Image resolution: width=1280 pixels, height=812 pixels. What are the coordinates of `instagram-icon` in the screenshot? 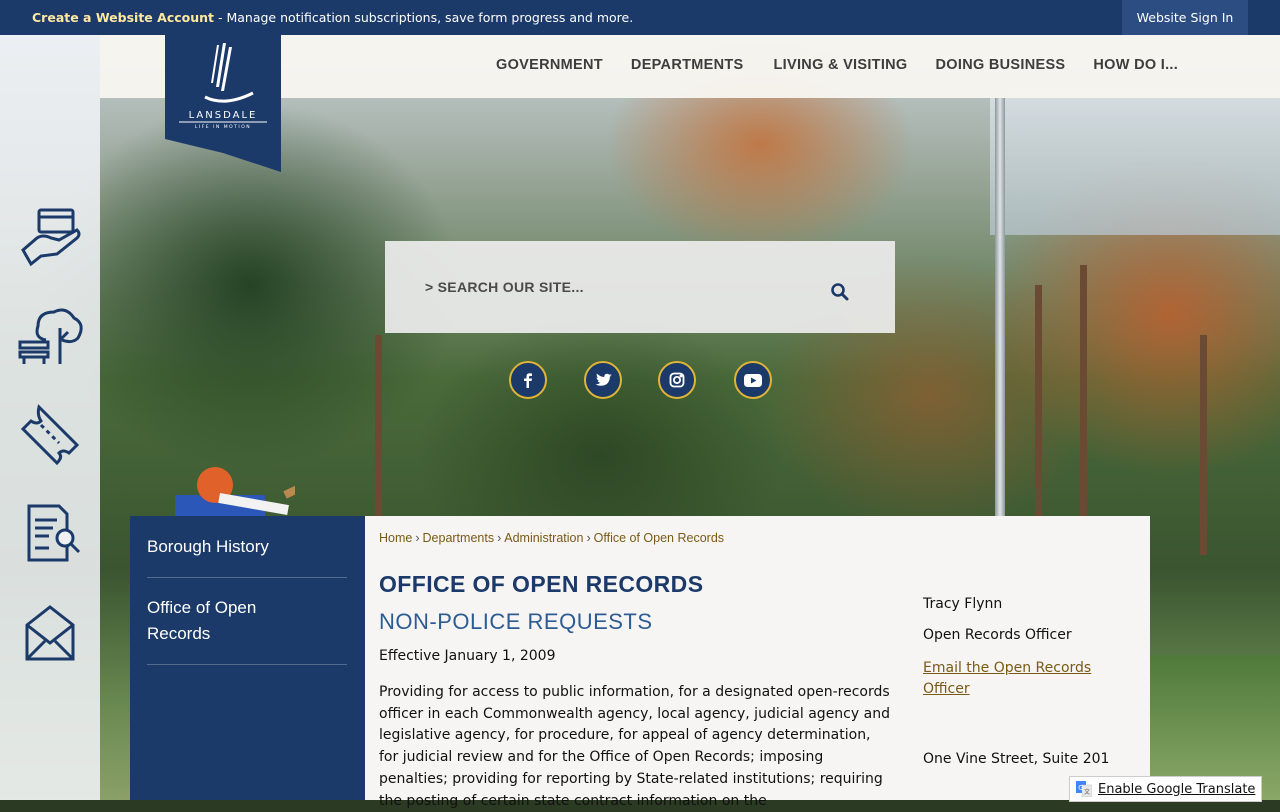 It's located at (677, 380).